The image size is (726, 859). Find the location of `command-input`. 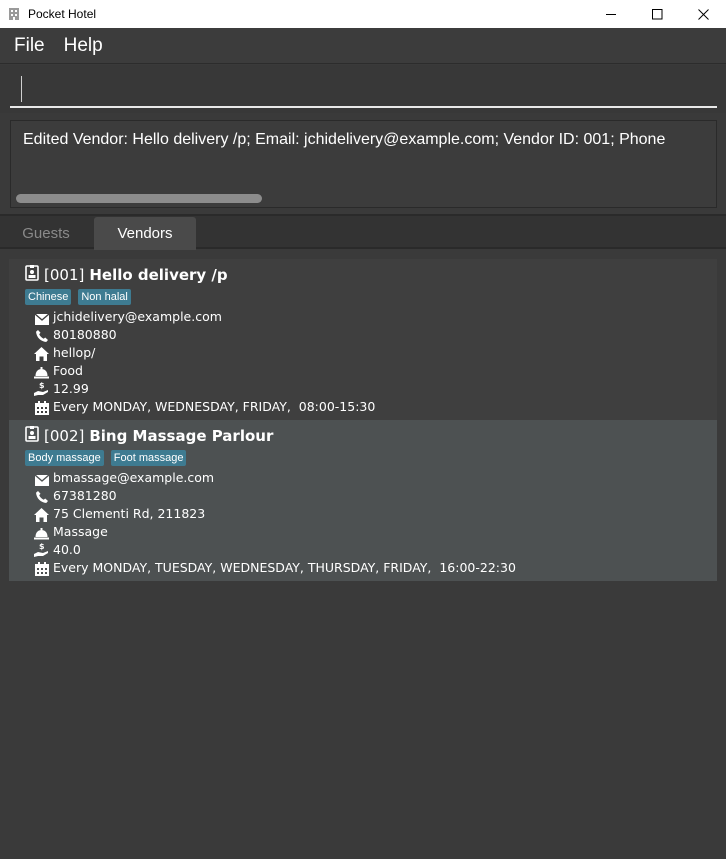

command-input is located at coordinates (363, 89).